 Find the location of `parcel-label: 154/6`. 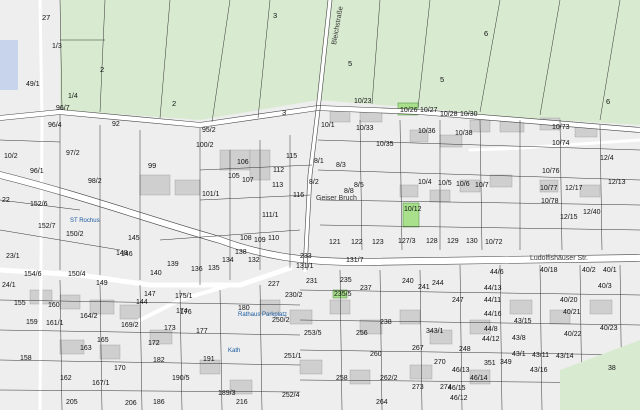

parcel-label: 154/6 is located at coordinates (33, 274).